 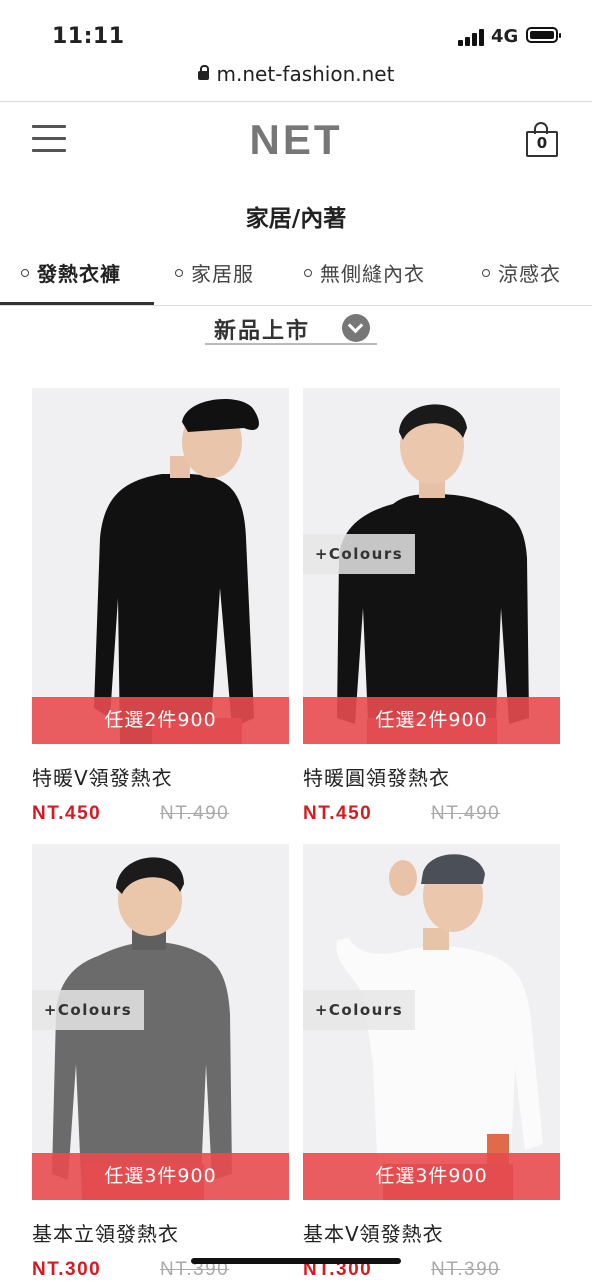 What do you see at coordinates (102, 776) in the screenshot?
I see `product-name: 特暖V領發熱衣` at bounding box center [102, 776].